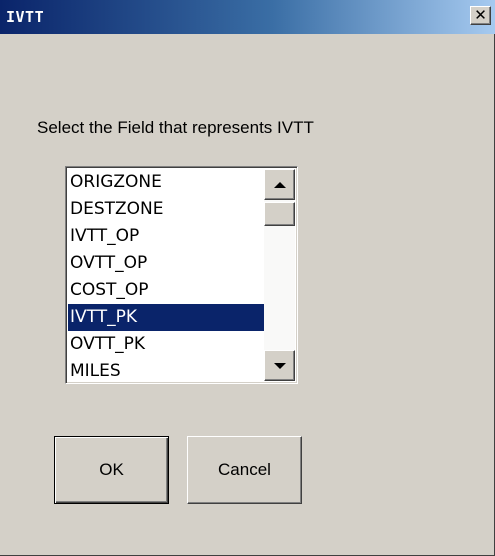 Image resolution: width=495 pixels, height=556 pixels. I want to click on scroll-up-button, so click(279, 184).